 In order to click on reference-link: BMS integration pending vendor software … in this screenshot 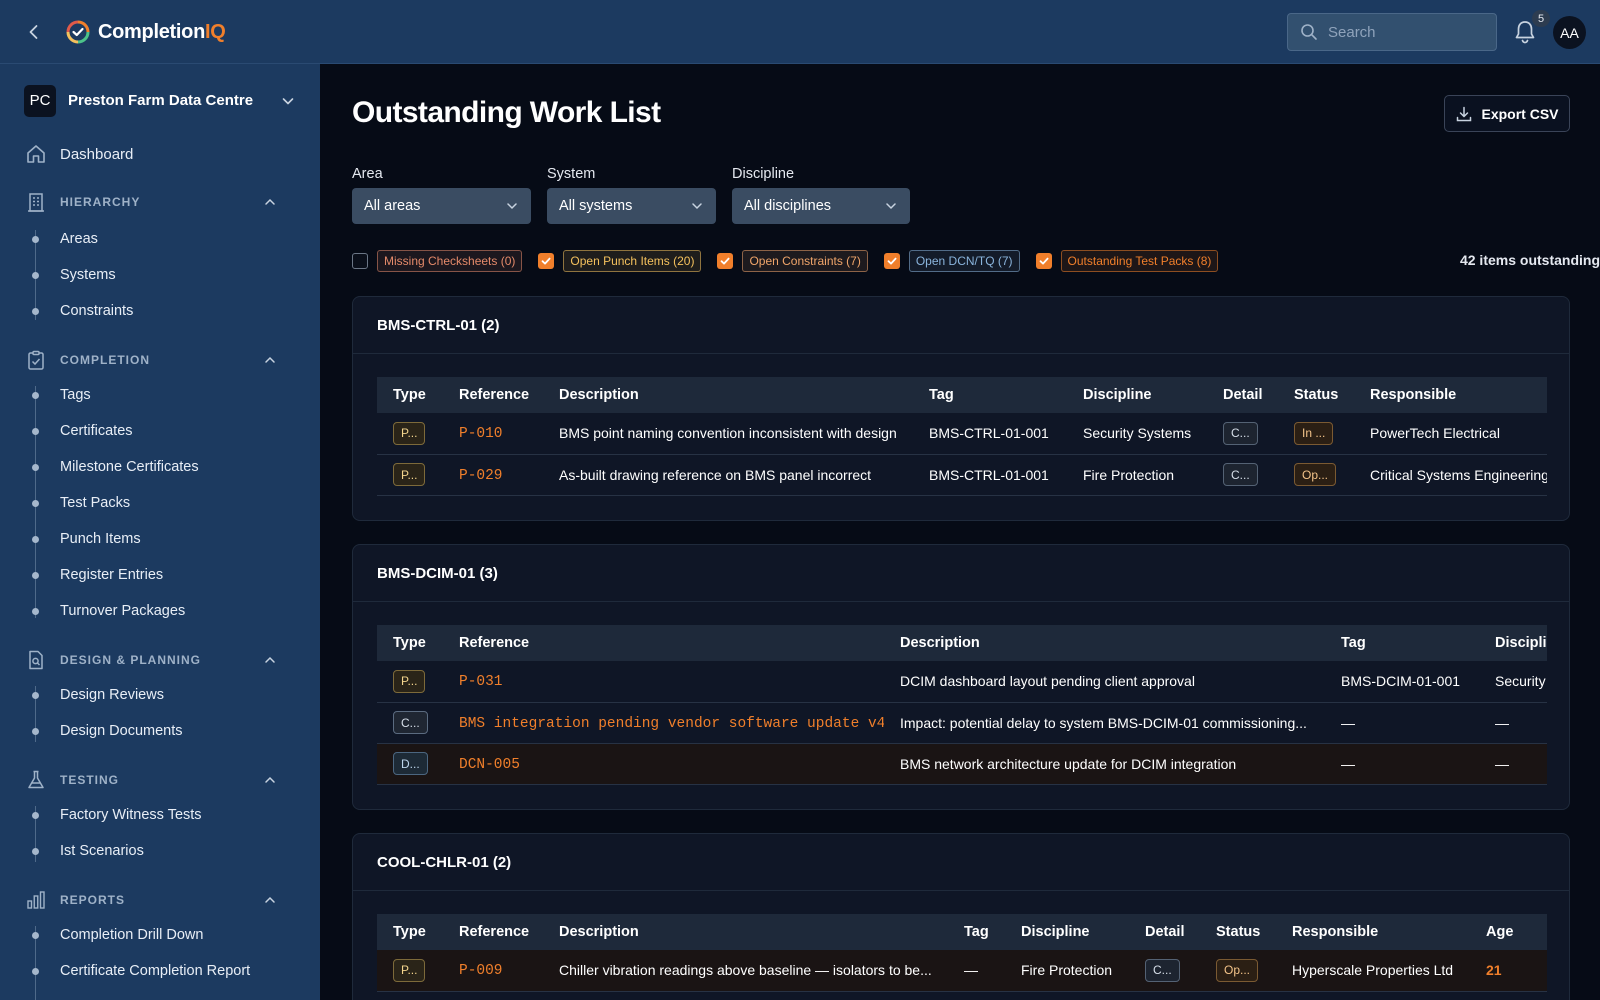, I will do `click(671, 724)`.